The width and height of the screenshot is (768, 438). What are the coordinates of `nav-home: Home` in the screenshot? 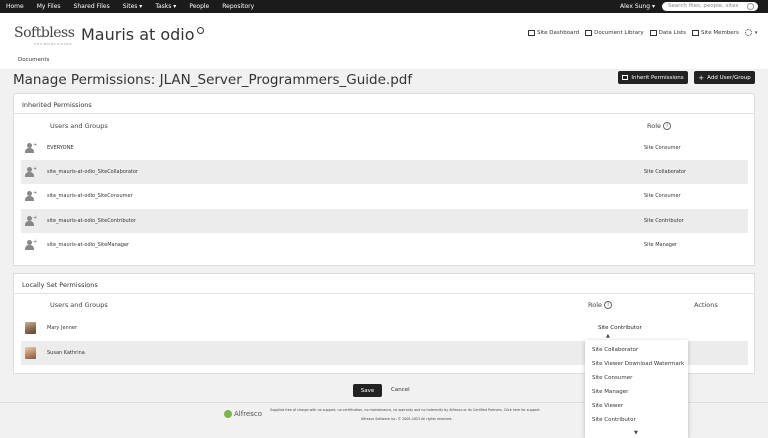 It's located at (15, 6).